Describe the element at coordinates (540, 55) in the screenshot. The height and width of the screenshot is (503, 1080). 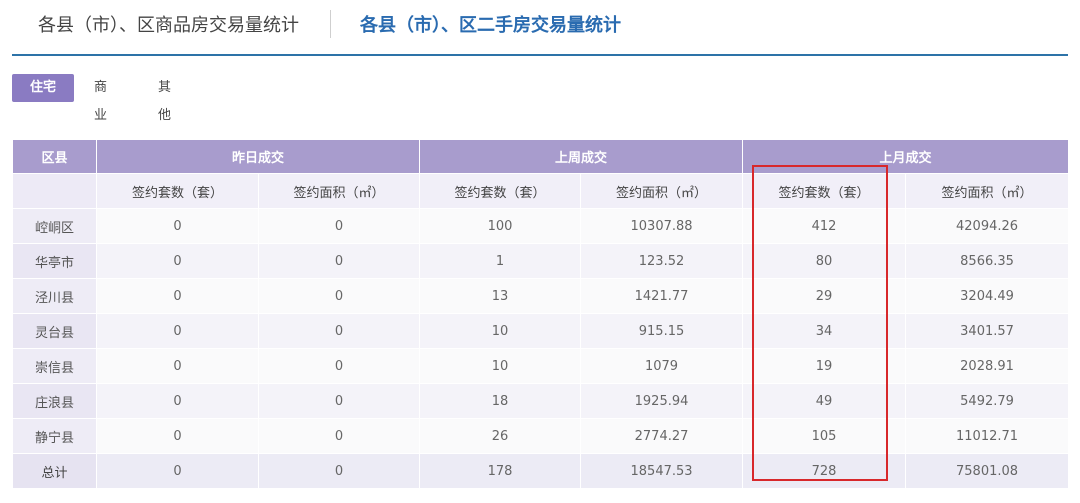
I see `tab-underline` at that location.